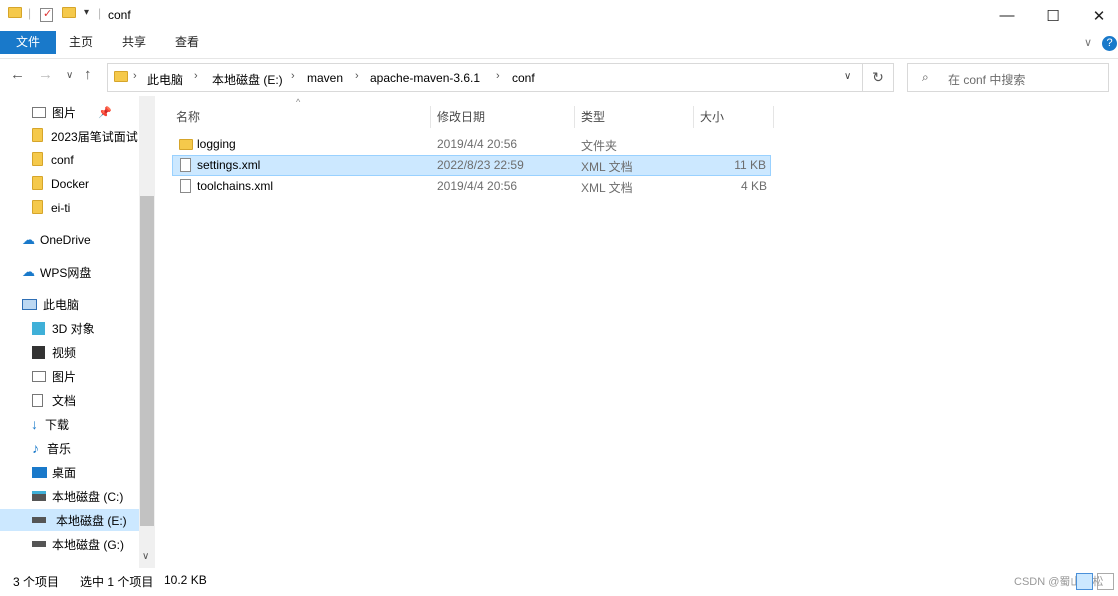  I want to click on tab-view: 查看, so click(187, 42).